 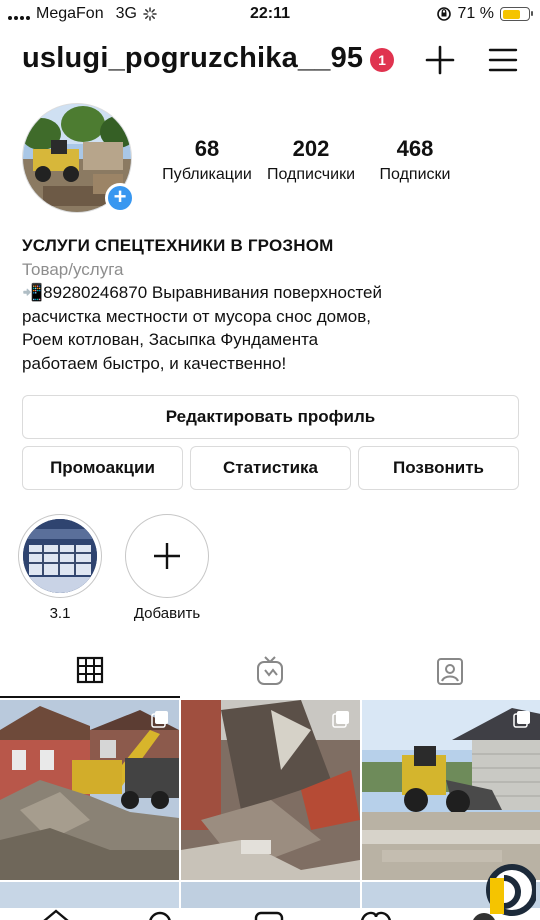 I want to click on edit-profile-button: Редактировать профиль, so click(x=270, y=417).